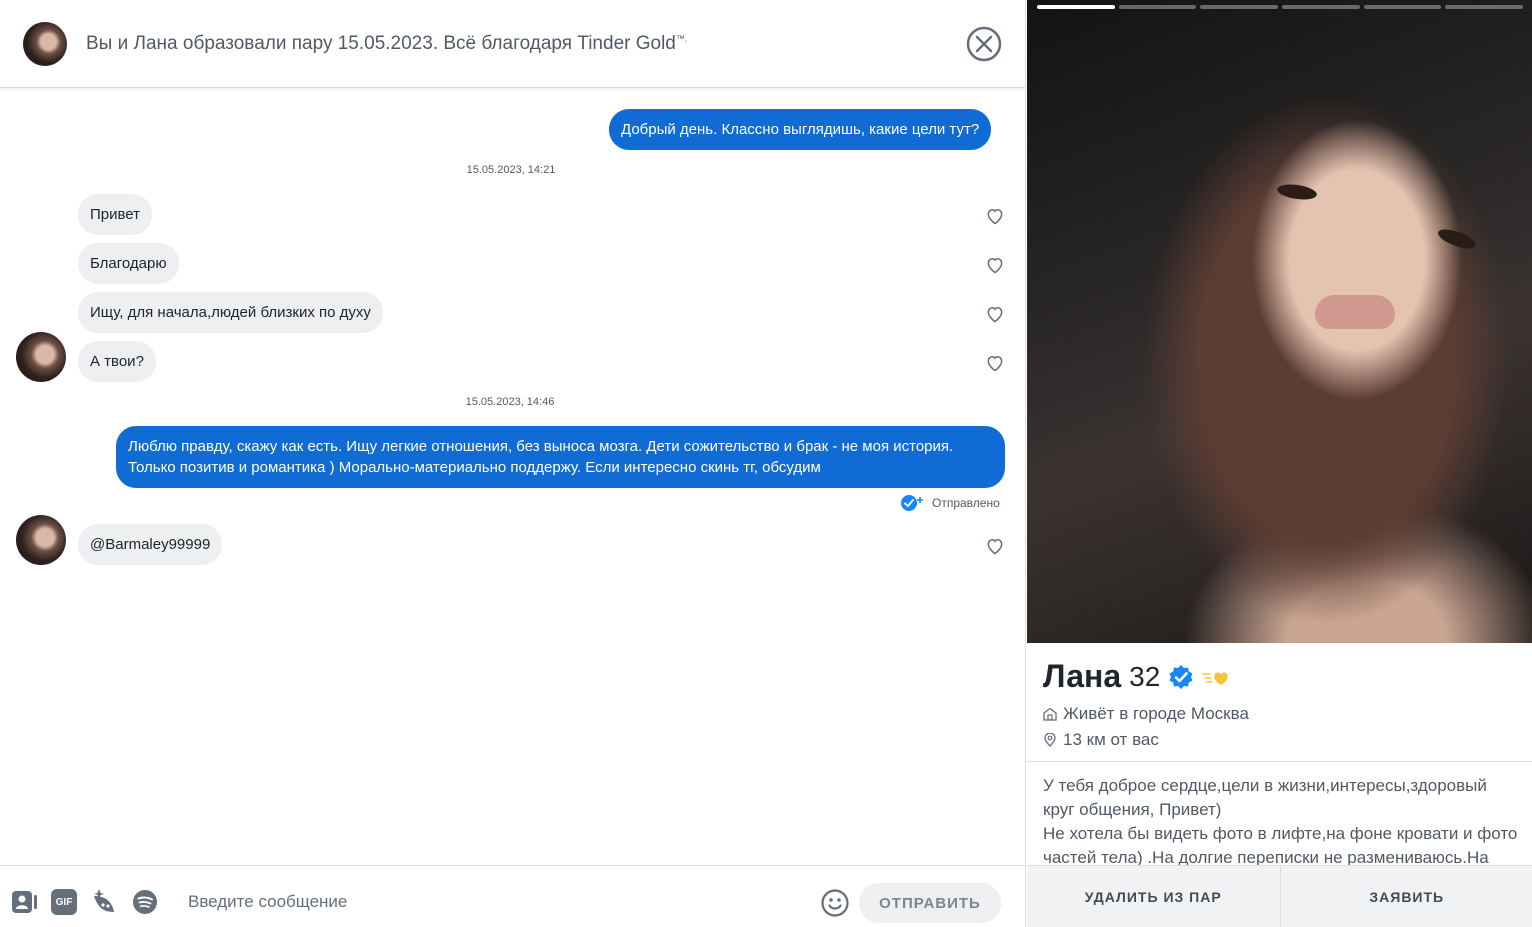  I want to click on message-input, so click(486, 902).